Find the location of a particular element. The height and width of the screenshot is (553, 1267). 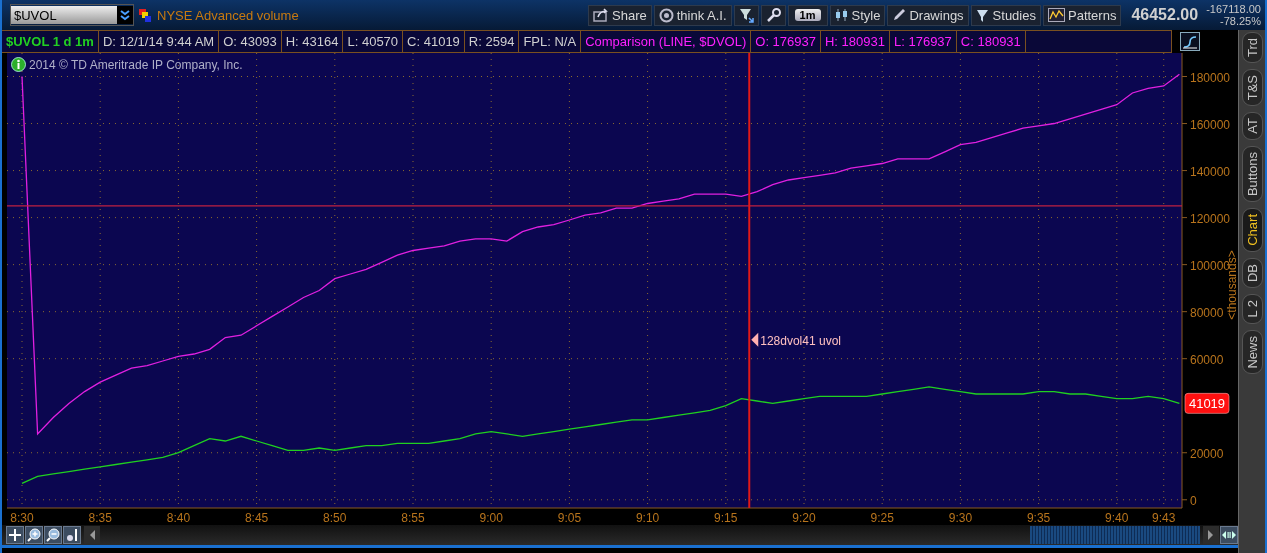

style-button: Style is located at coordinates (857, 15).